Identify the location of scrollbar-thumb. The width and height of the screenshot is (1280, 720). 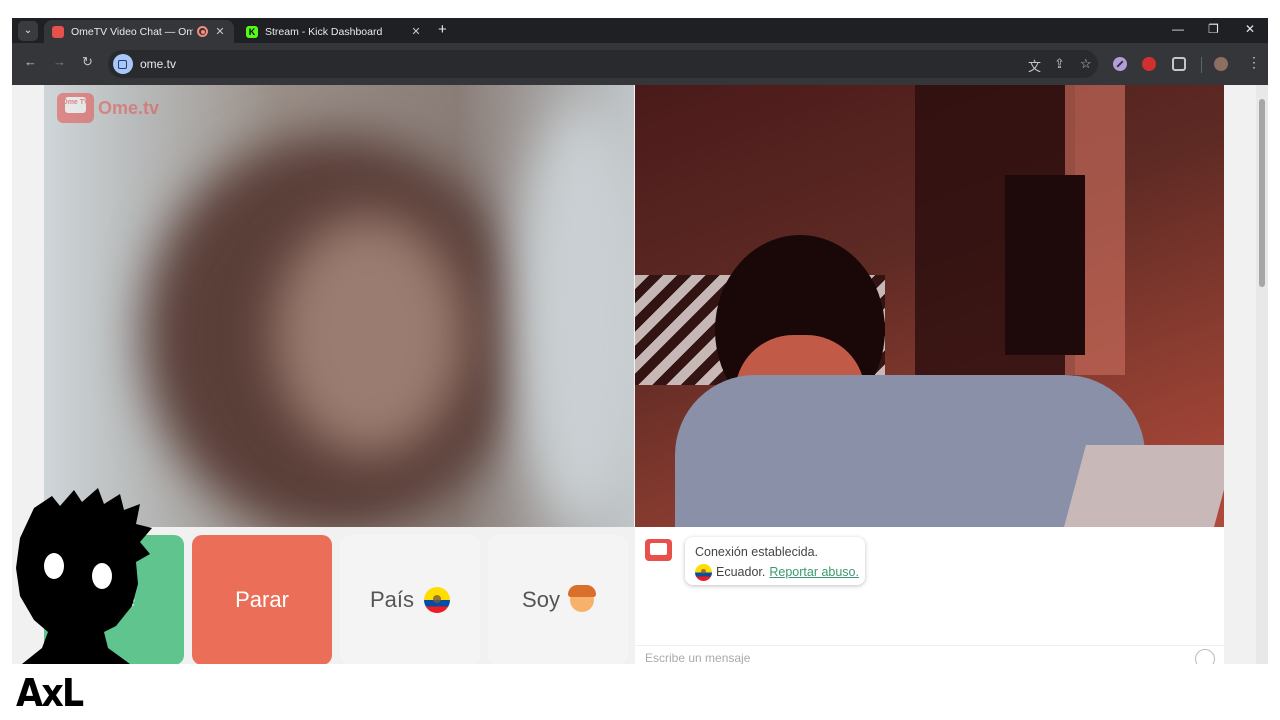
(1262, 193).